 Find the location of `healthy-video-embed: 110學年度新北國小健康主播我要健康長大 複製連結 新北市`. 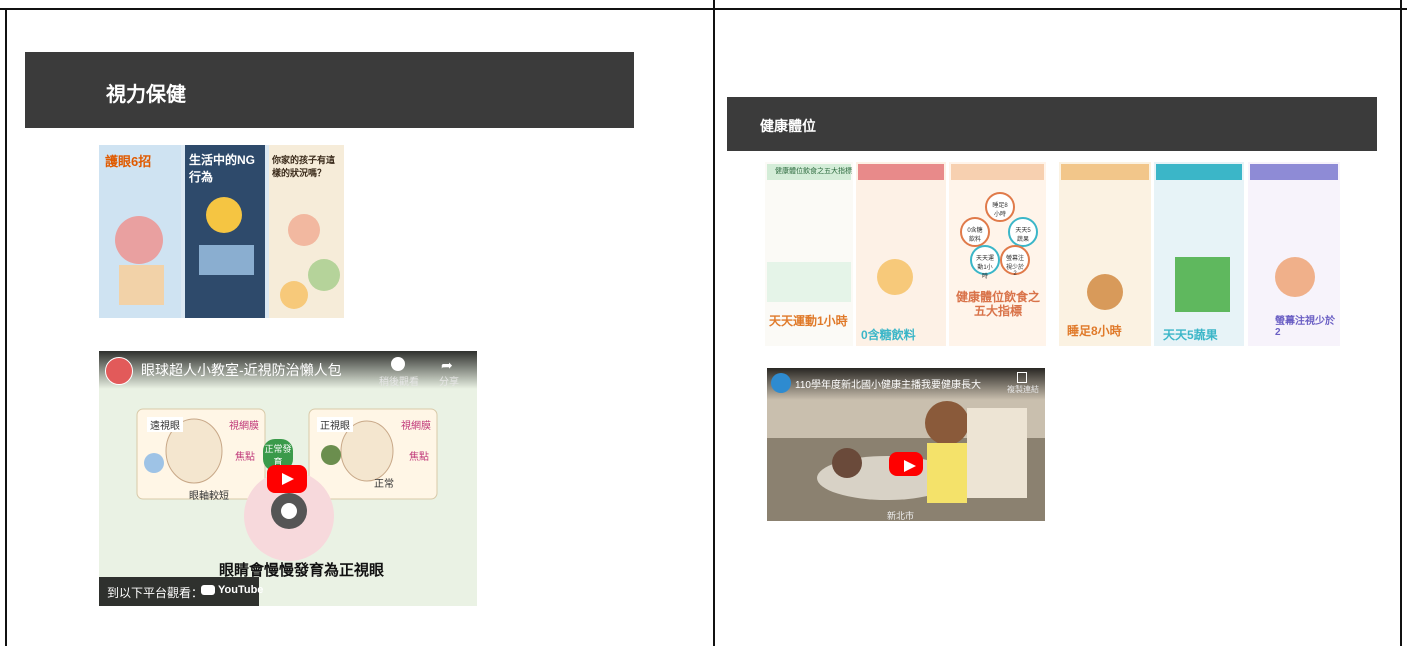

healthy-video-embed: 110學年度新北國小健康主播我要健康長大 複製連結 新北市 is located at coordinates (906, 444).